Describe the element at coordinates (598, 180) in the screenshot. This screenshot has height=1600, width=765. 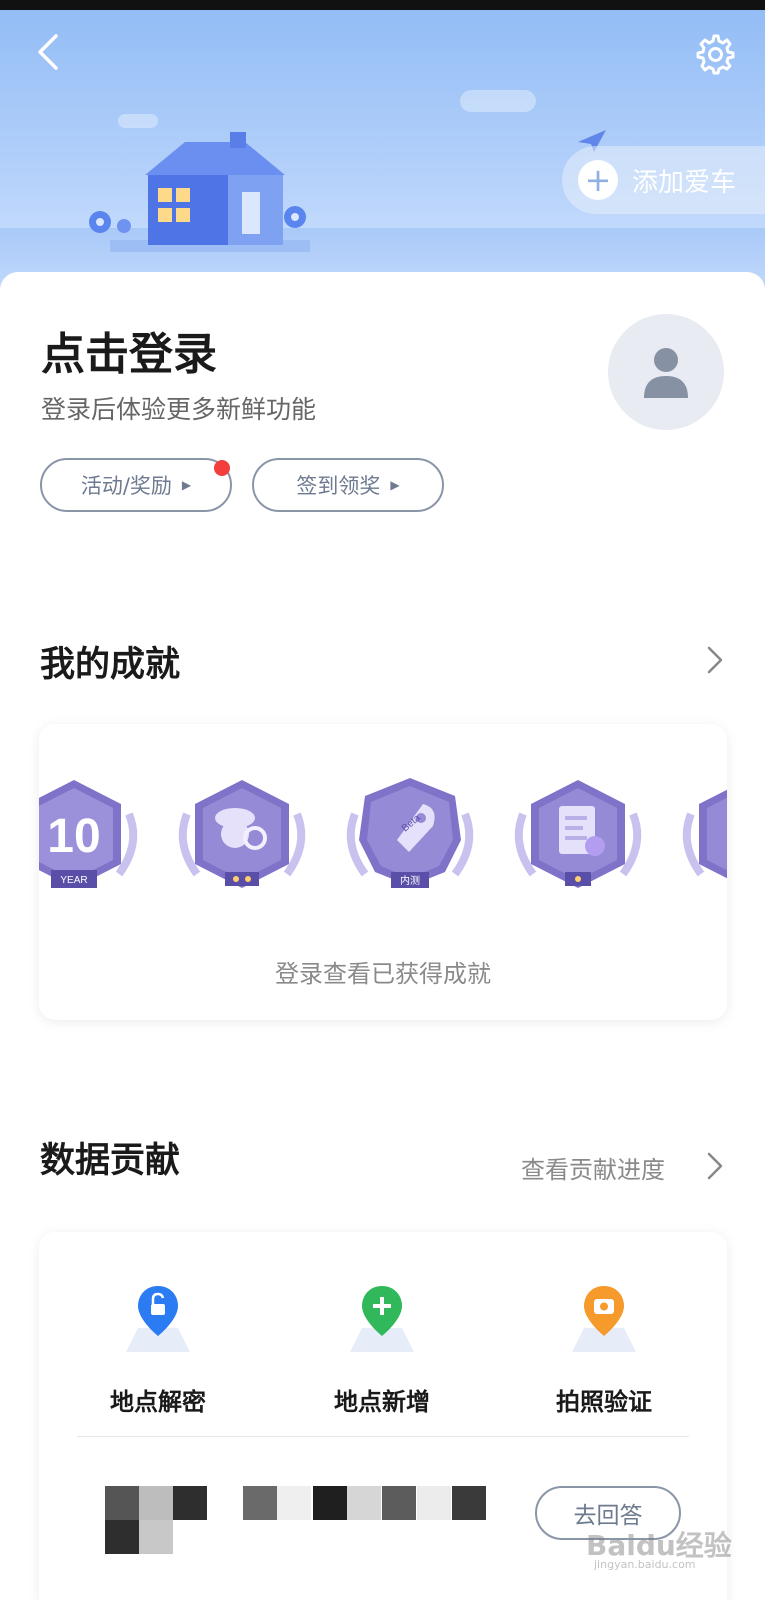
I see `plus-icon: +` at that location.